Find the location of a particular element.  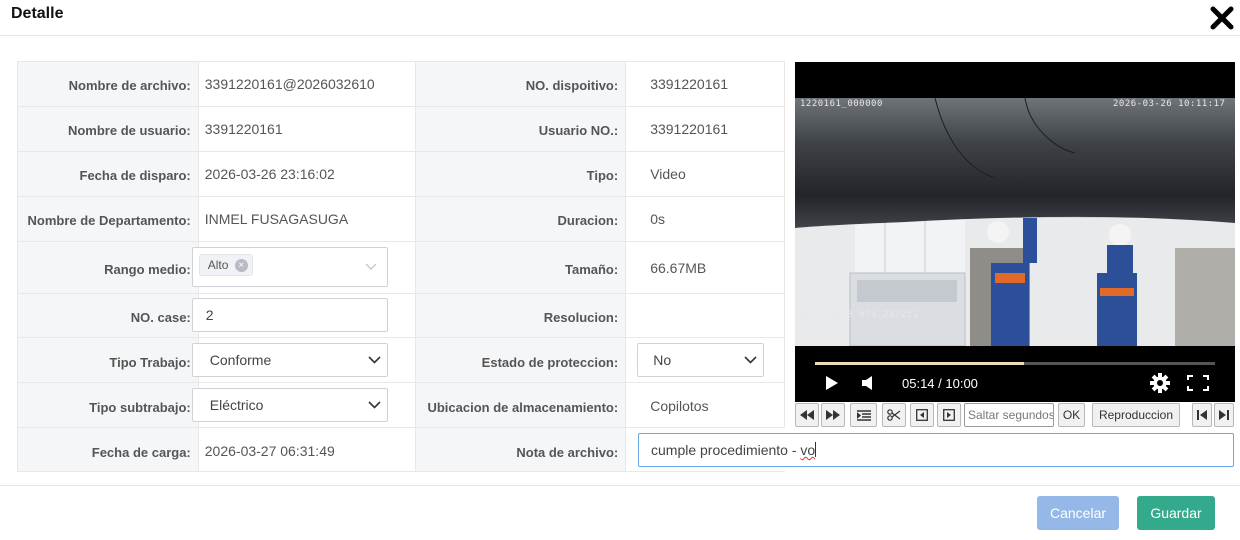

volume-icon is located at coordinates (868, 383).